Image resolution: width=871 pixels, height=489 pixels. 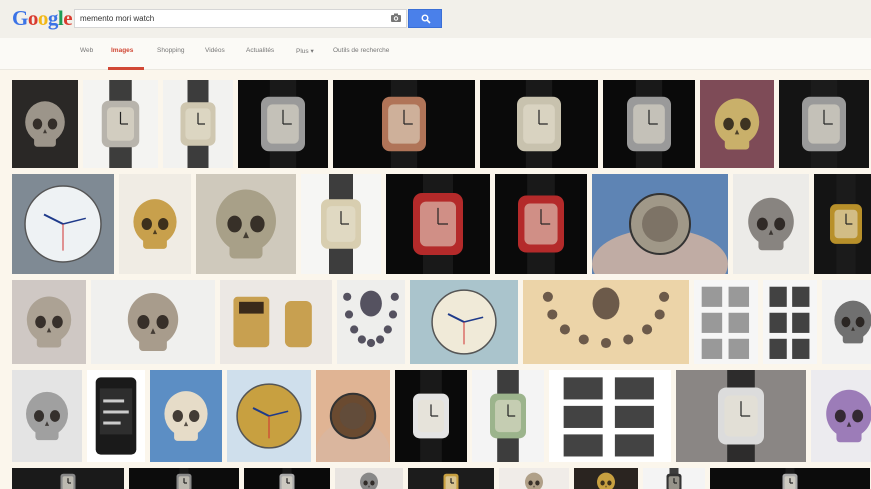 I want to click on tab-videos: Vidéos, so click(x=215, y=50).